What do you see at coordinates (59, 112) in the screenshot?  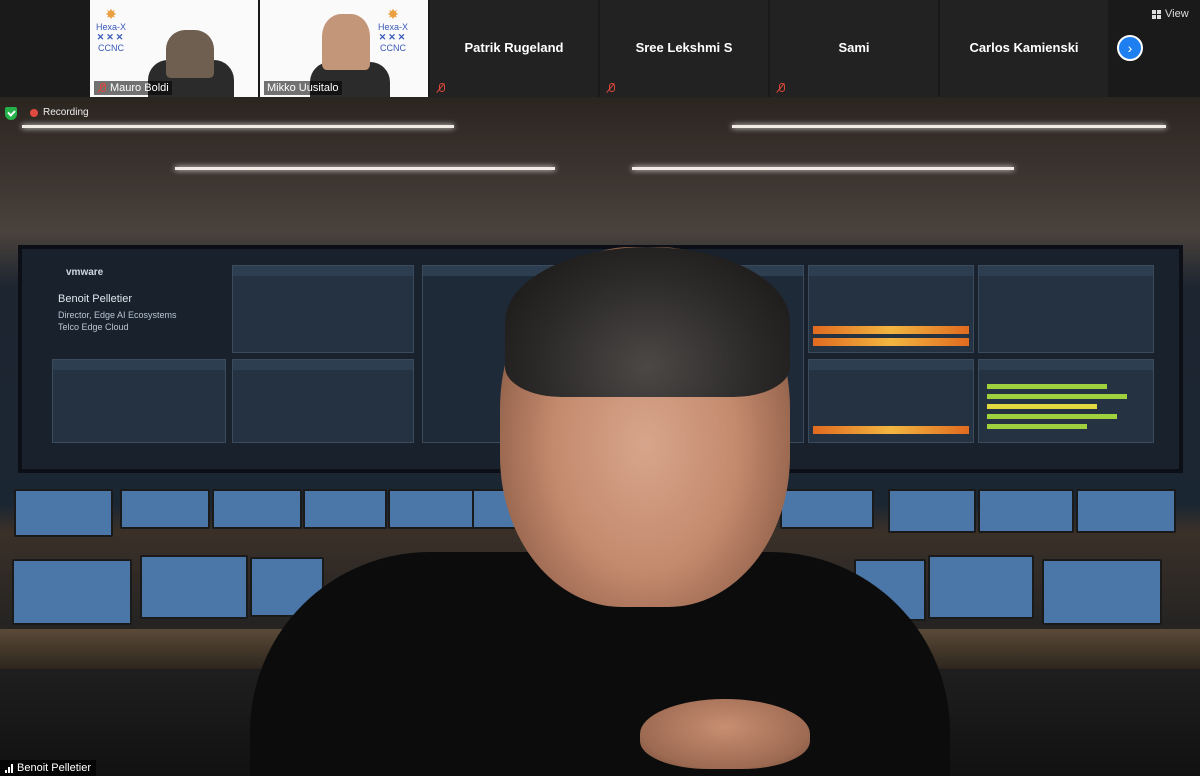 I see `recording-indicator: Recording` at bounding box center [59, 112].